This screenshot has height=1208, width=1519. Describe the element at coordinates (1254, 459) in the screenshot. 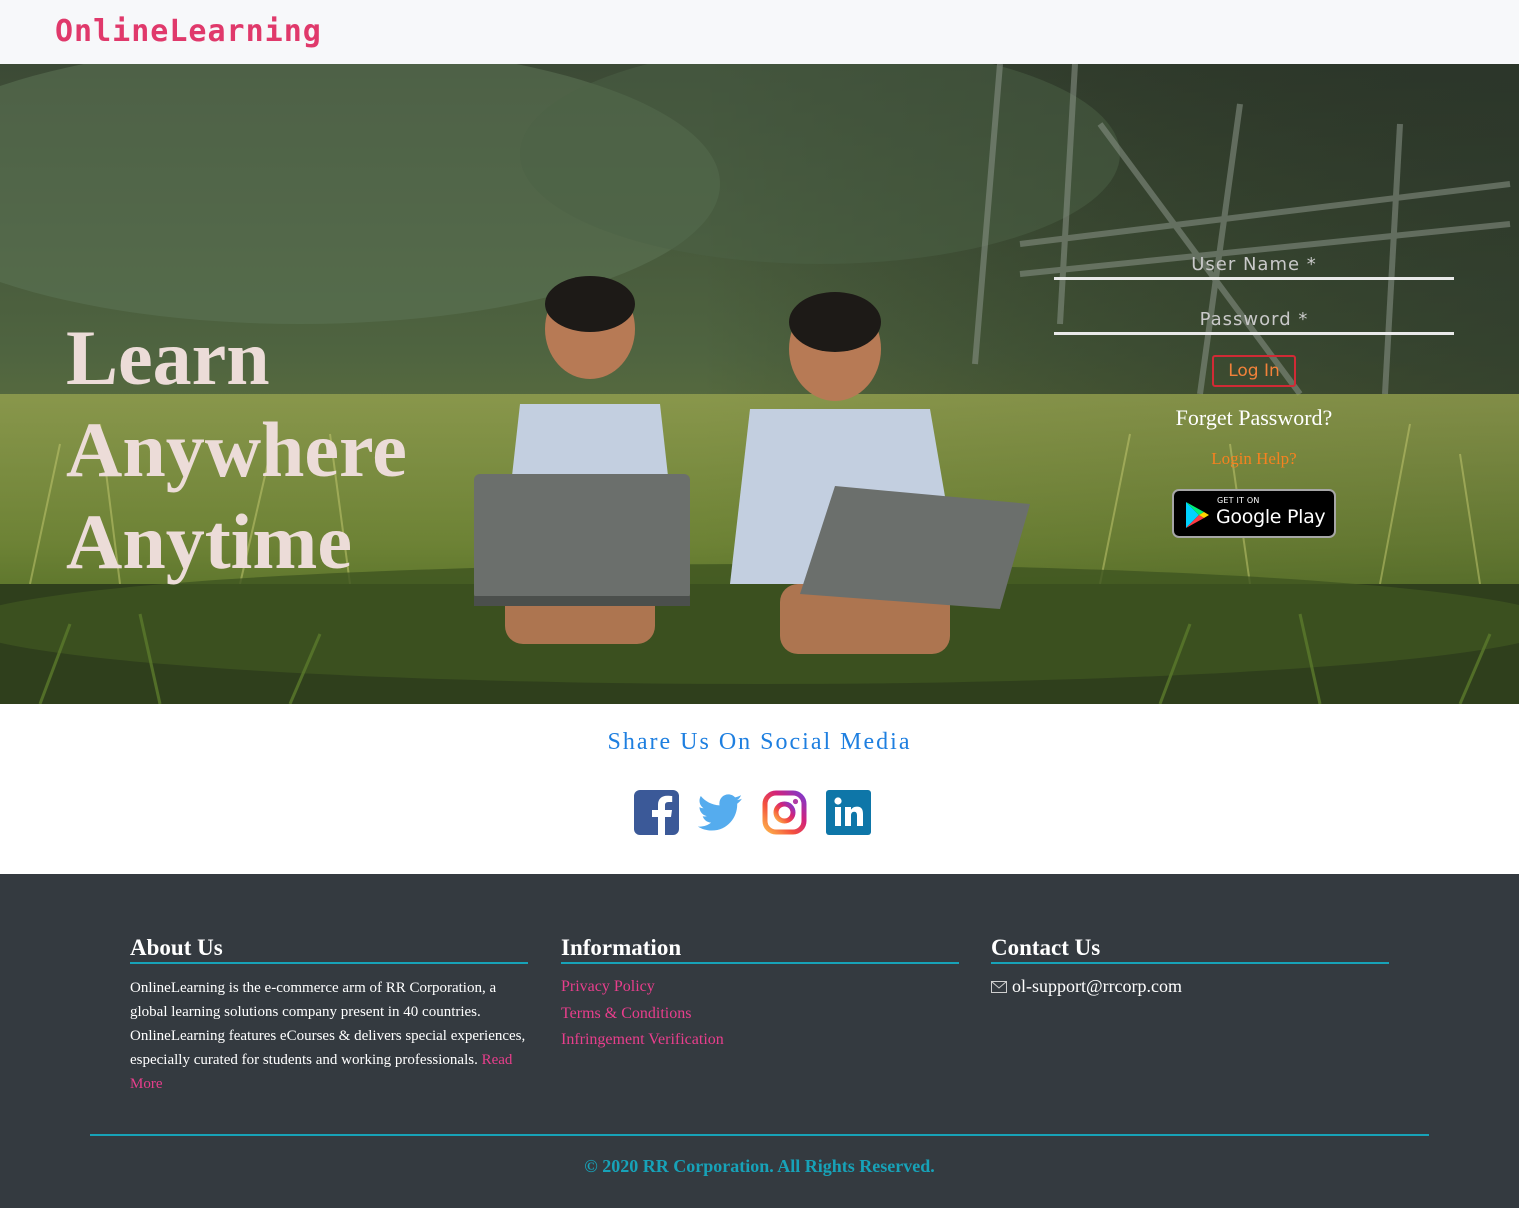

I see `login-help-link: Login Help?` at that location.